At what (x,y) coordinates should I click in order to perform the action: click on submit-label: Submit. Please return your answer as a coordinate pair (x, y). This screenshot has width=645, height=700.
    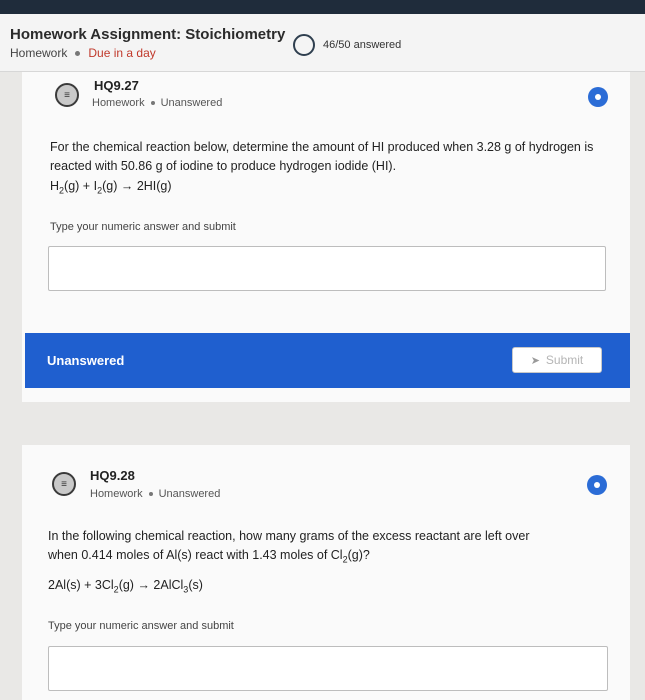
    Looking at the image, I should click on (564, 360).